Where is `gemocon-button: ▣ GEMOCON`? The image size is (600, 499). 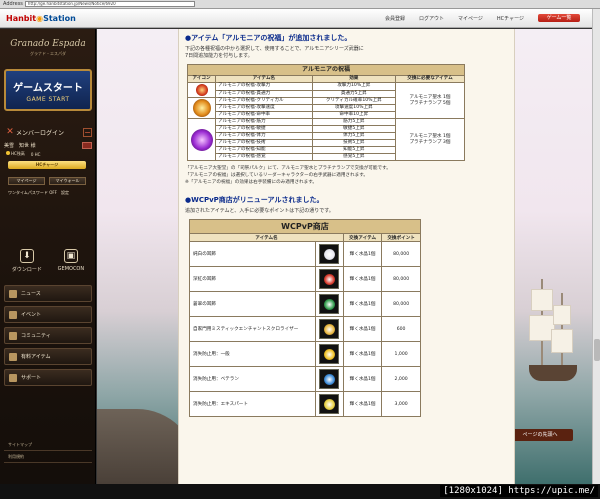
gemocon-button: ▣ GEMOCON is located at coordinates (71, 264).